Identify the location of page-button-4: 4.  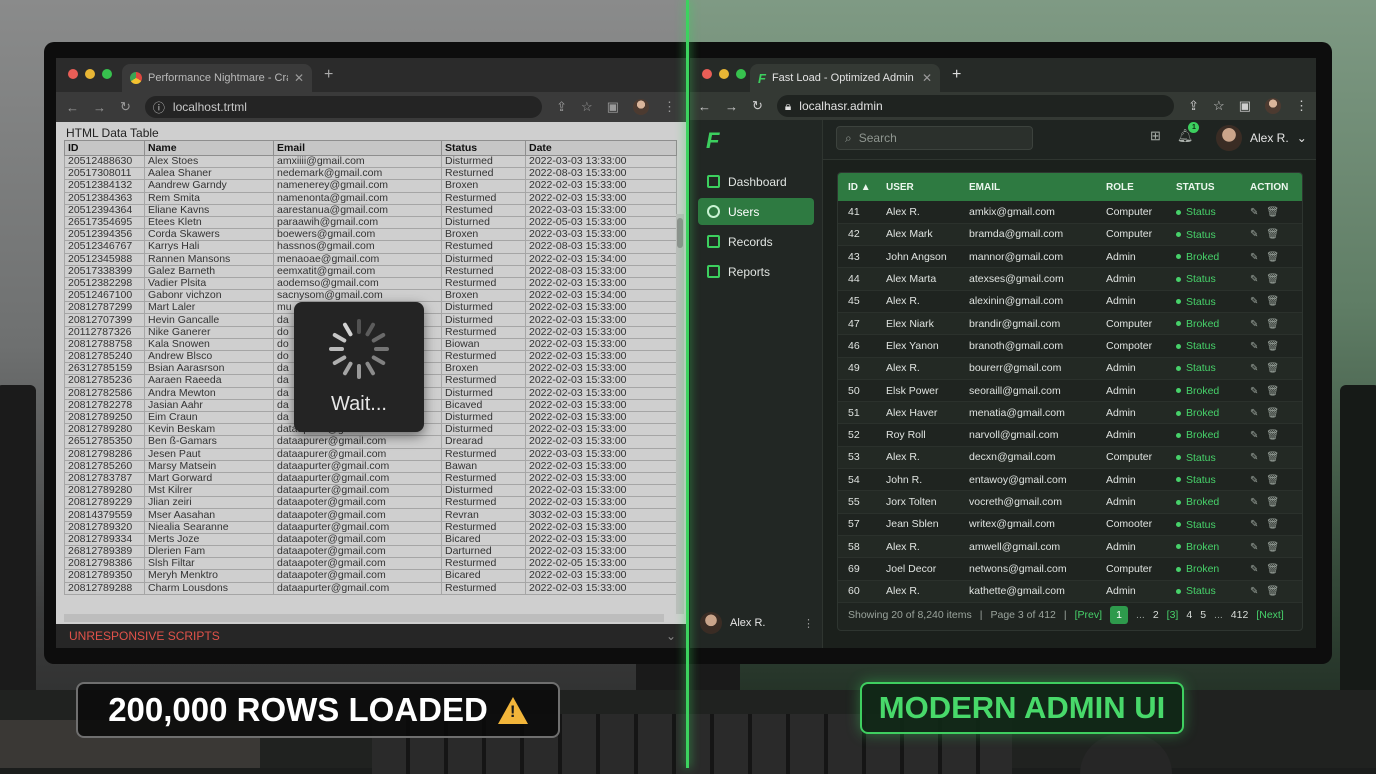
(1189, 615).